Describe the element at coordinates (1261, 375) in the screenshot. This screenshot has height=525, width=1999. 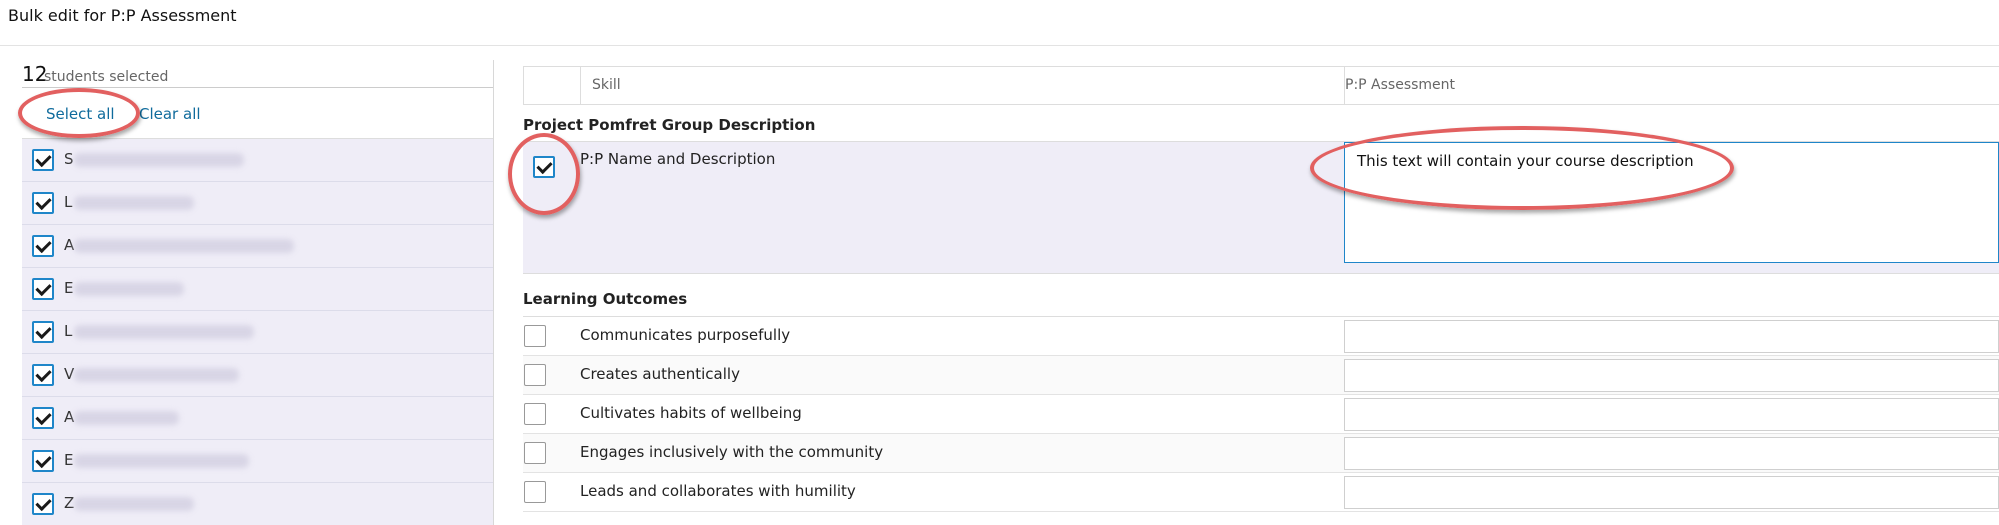
I see `table-row: Creates authentically` at that location.